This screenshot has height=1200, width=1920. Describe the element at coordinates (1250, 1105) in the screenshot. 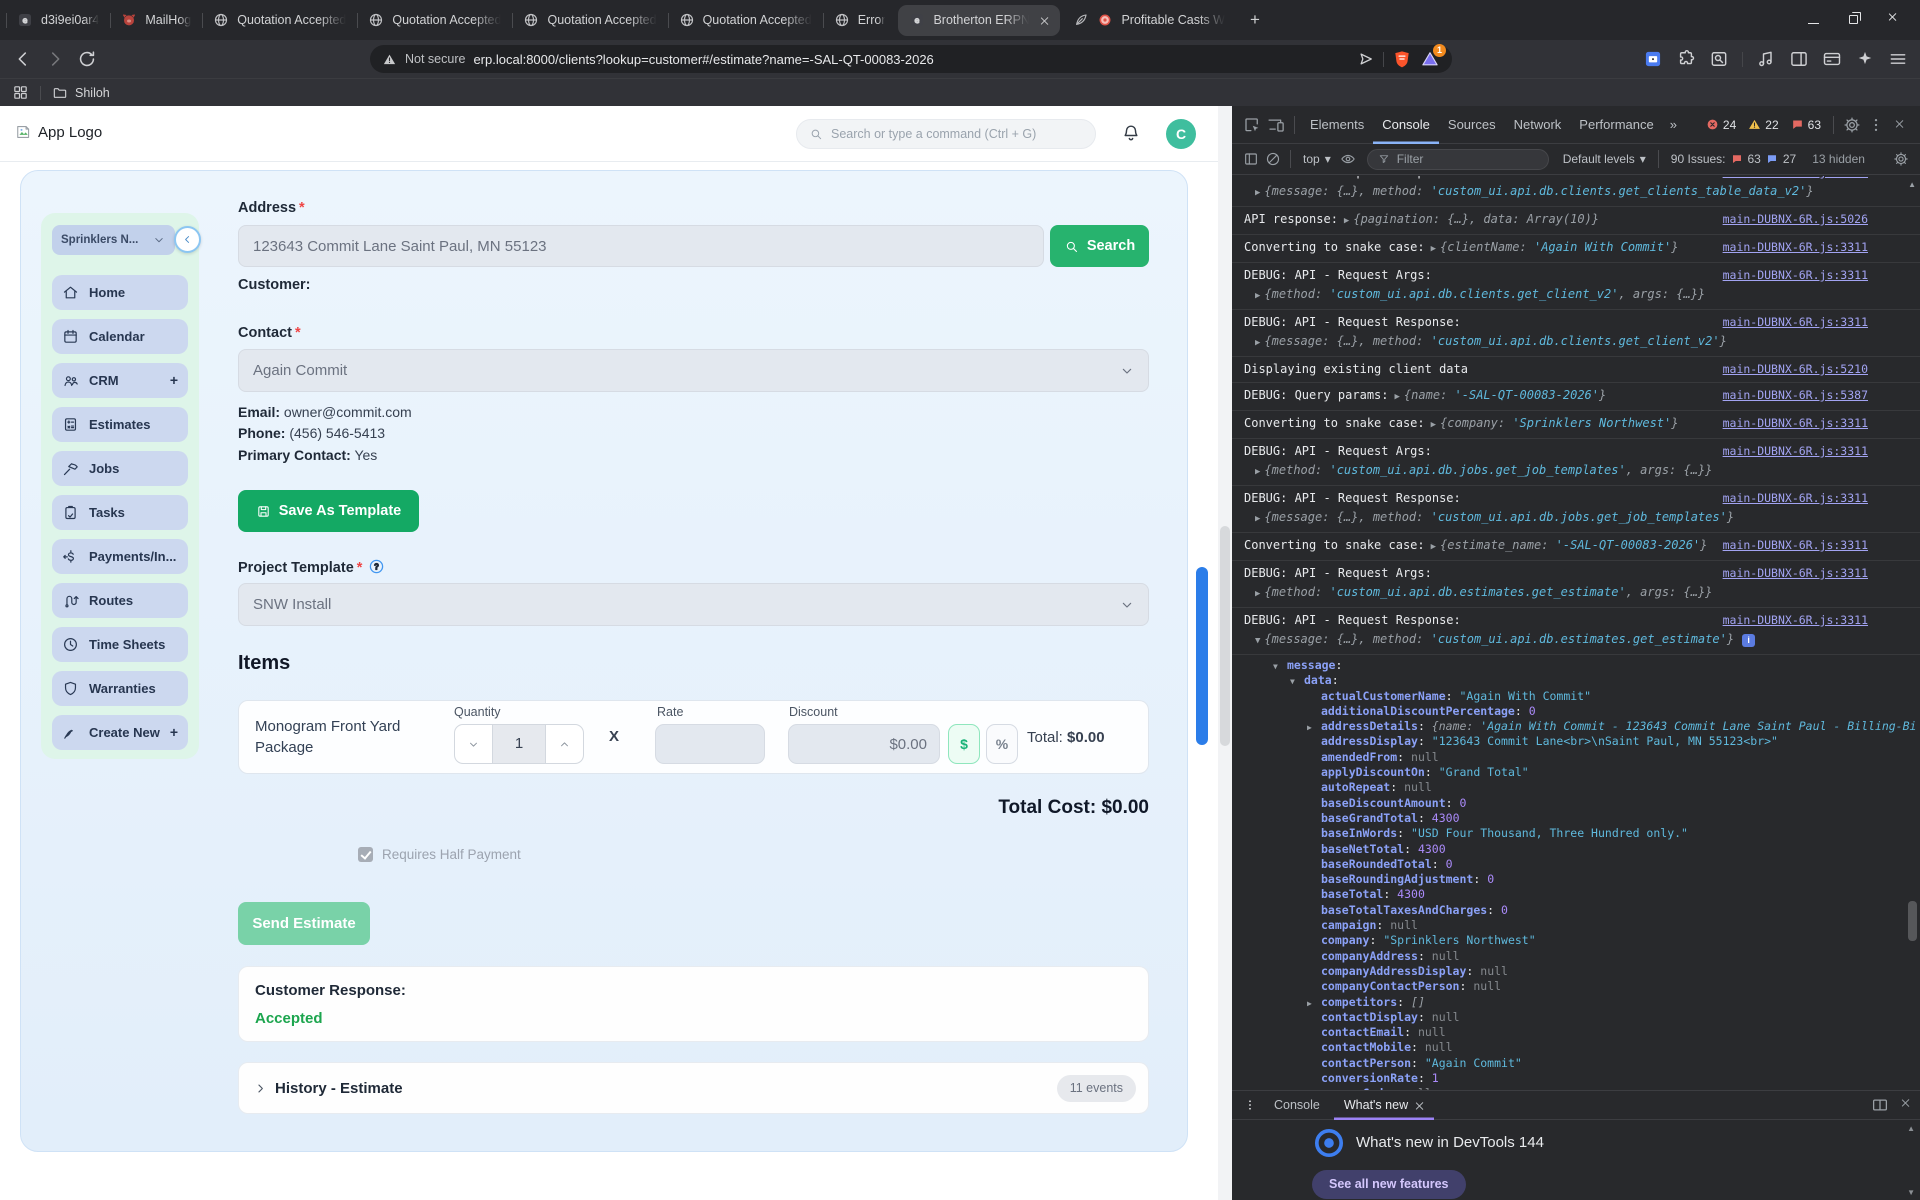

I see `drawer-kebab-icon` at that location.